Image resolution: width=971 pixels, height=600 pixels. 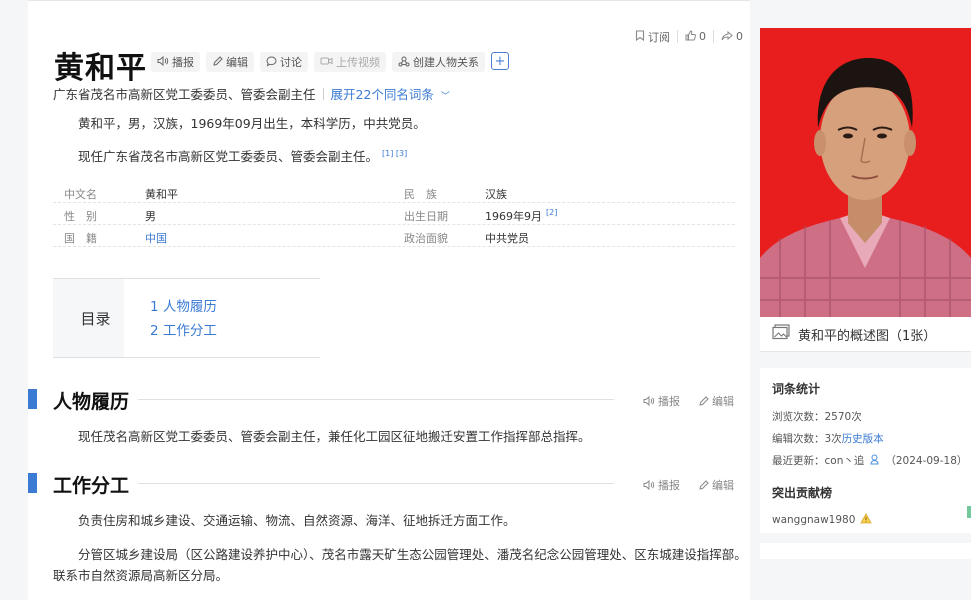 I want to click on broadcast-label: 播报, so click(x=183, y=62).